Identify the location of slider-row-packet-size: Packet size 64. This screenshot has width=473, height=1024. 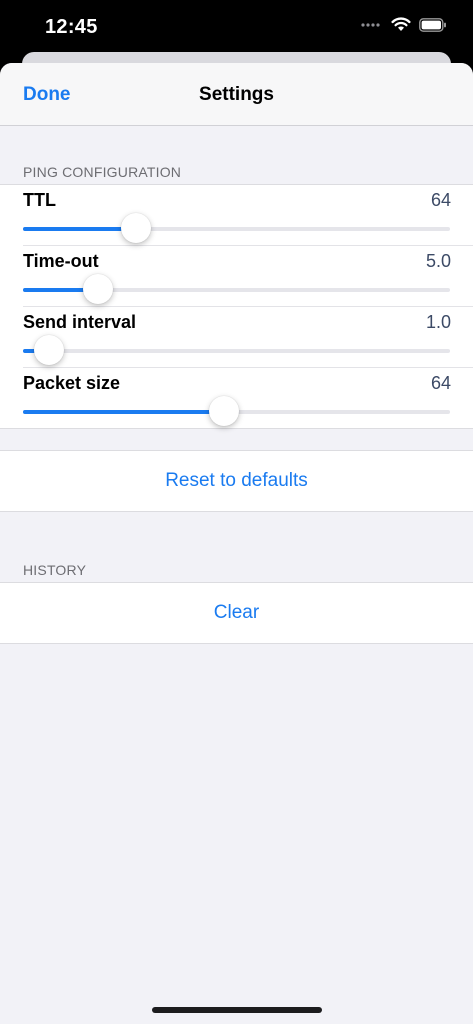
(248, 398).